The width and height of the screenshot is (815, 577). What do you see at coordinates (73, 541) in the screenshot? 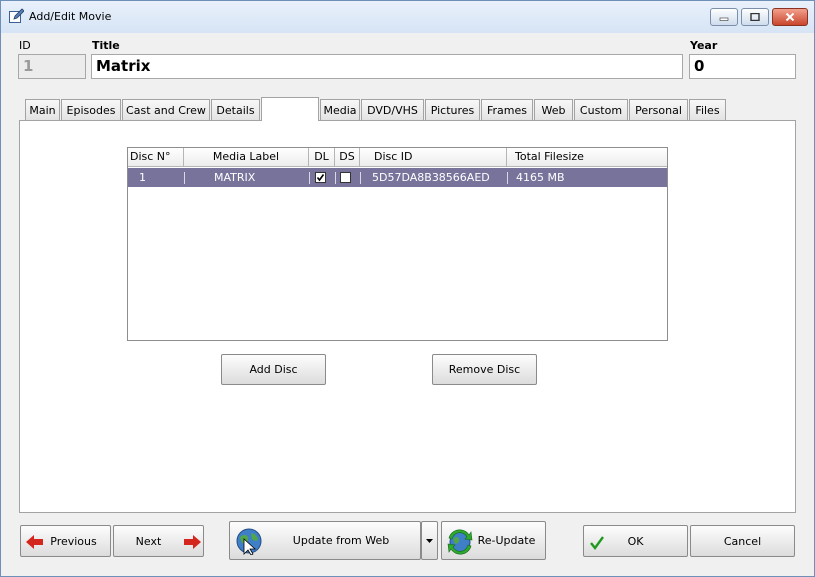
I see `previous-label: Previous` at bounding box center [73, 541].